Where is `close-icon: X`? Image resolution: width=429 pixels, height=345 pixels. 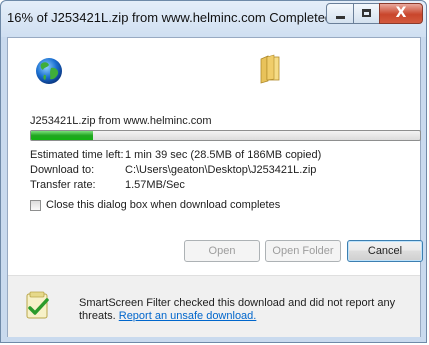
close-icon: X is located at coordinates (401, 13).